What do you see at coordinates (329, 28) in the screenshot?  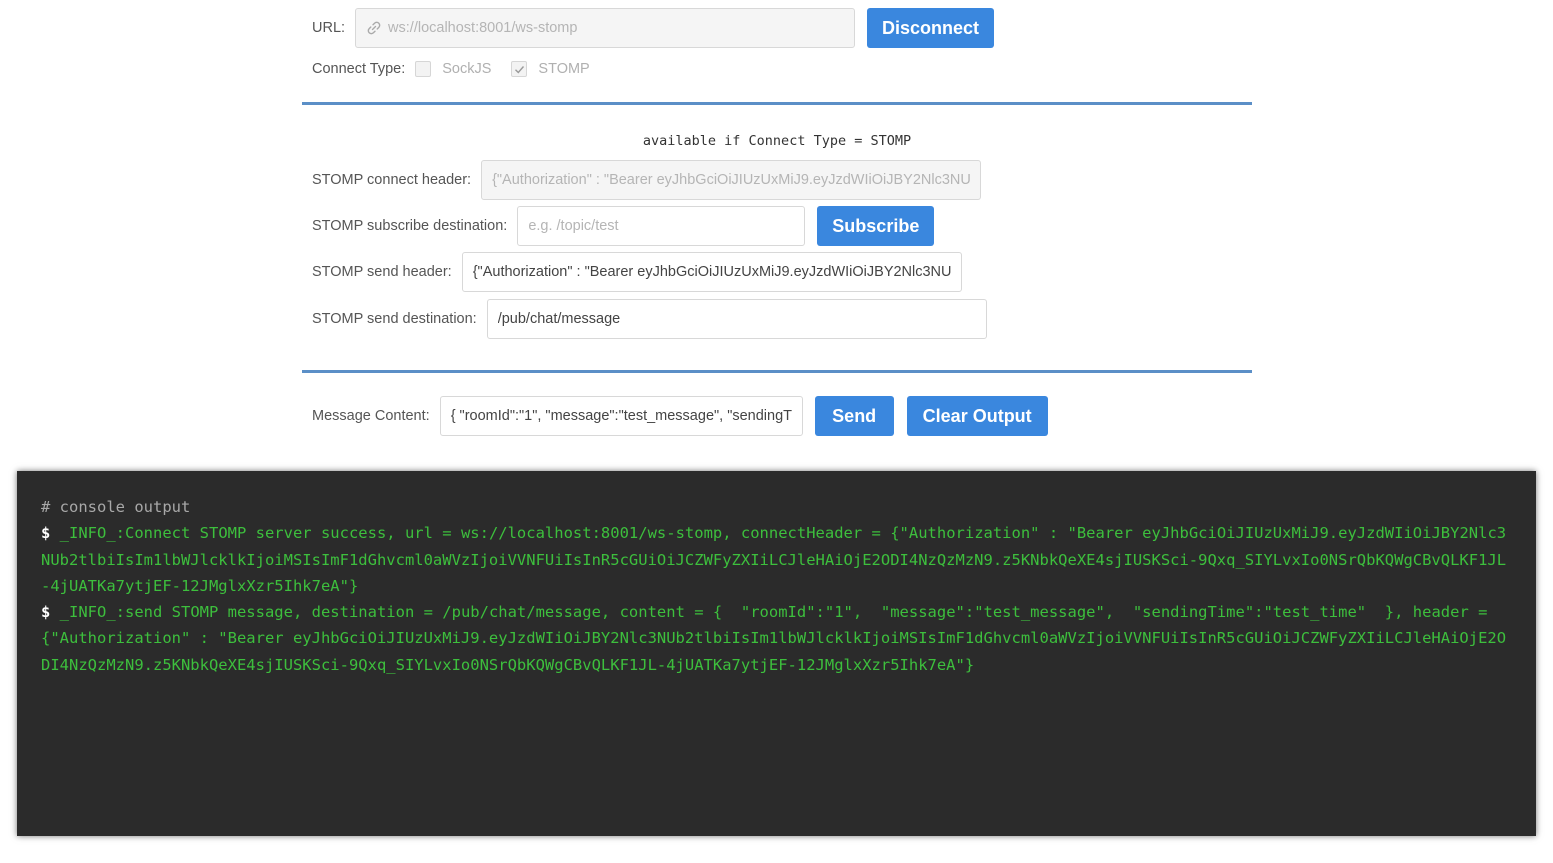 I see `url-label: URL:` at bounding box center [329, 28].